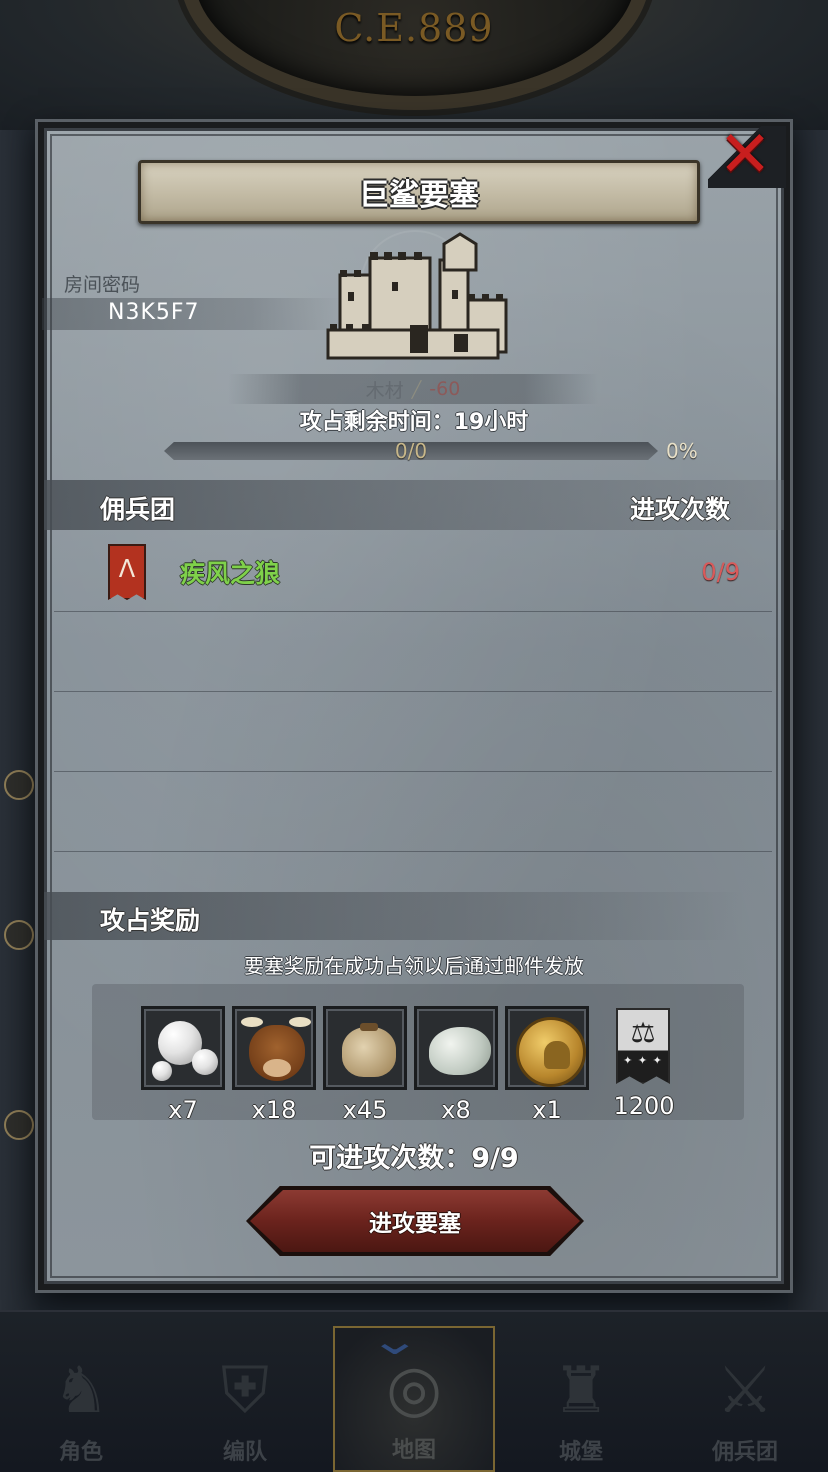 The width and height of the screenshot is (828, 1472). I want to click on reward-quantity: x7, so click(183, 1110).